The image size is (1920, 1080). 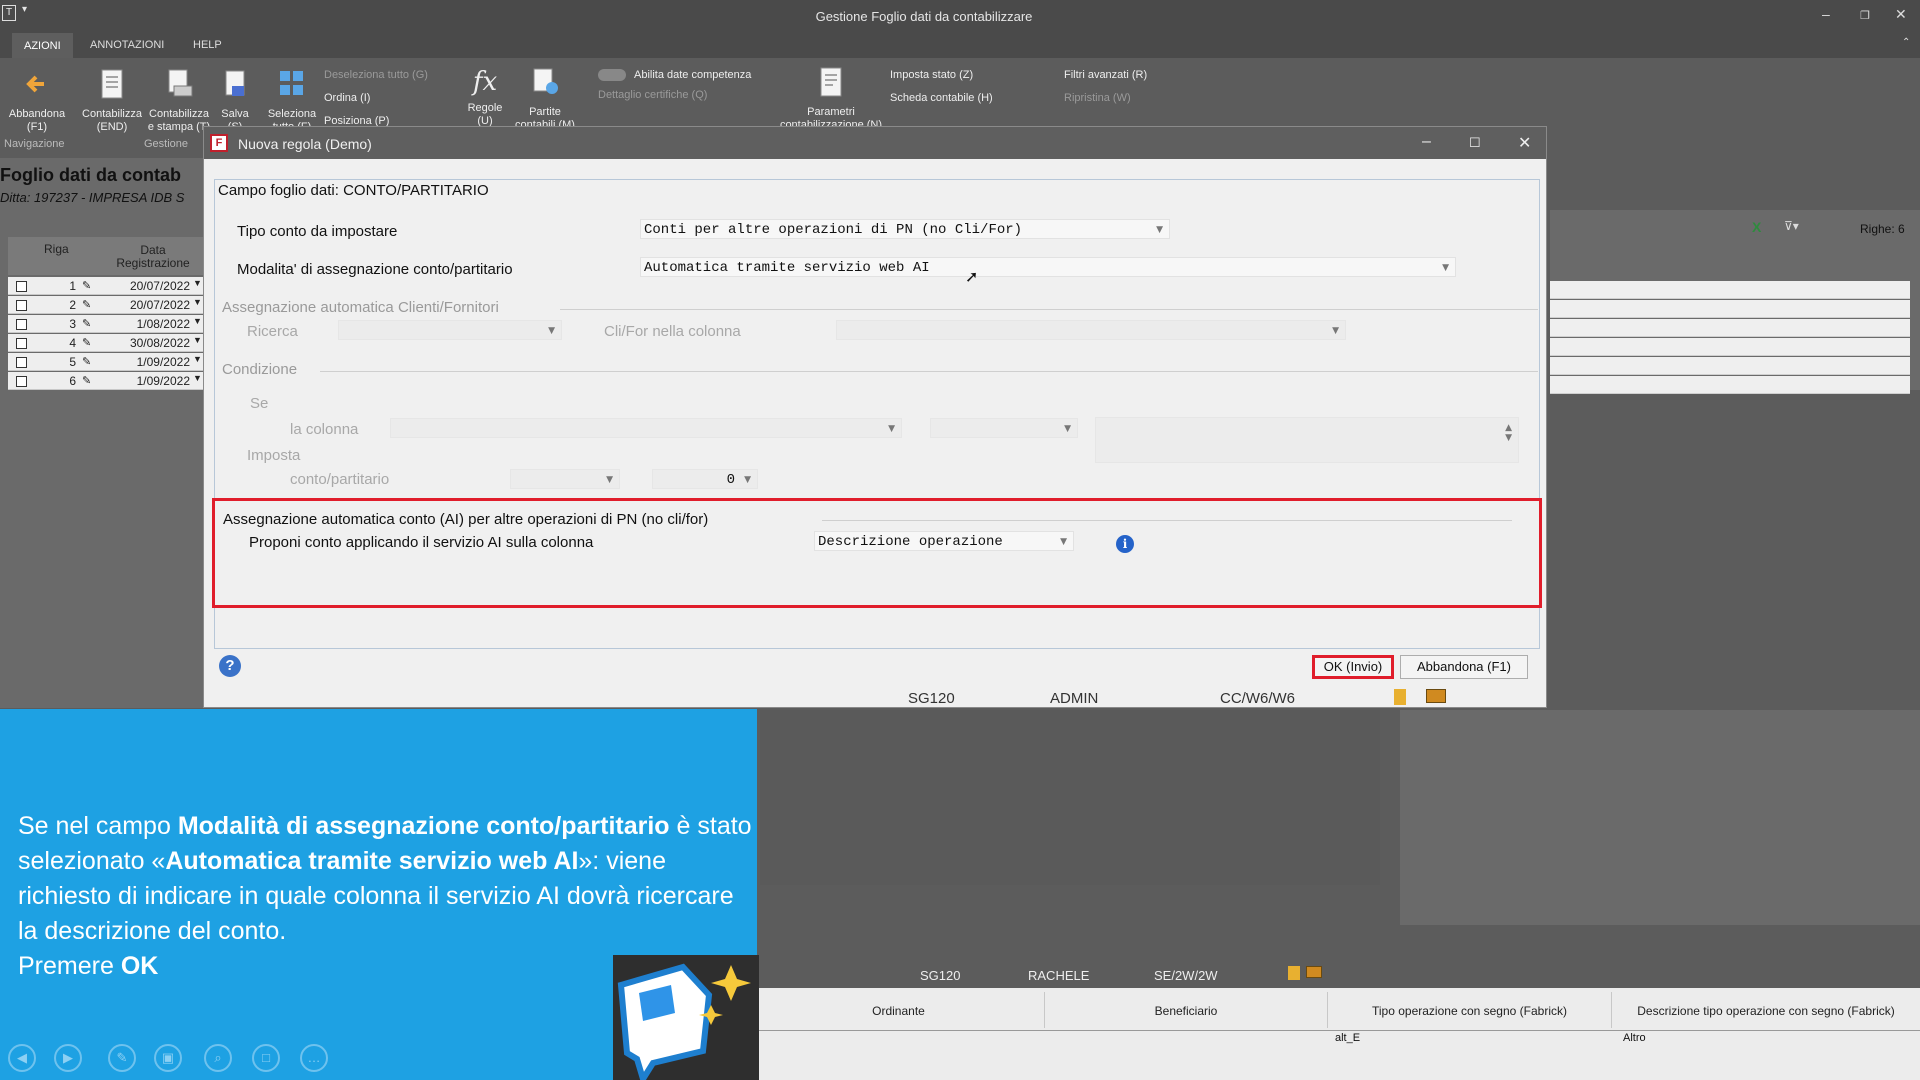 What do you see at coordinates (941, 98) in the screenshot?
I see `scheda-contabile-button: Scheda contabile (H)` at bounding box center [941, 98].